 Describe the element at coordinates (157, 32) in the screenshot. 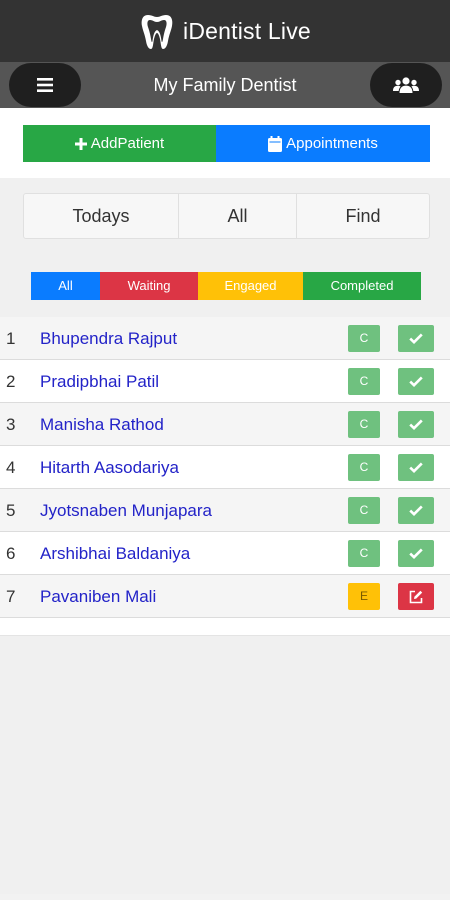

I see `tooth-icon` at that location.